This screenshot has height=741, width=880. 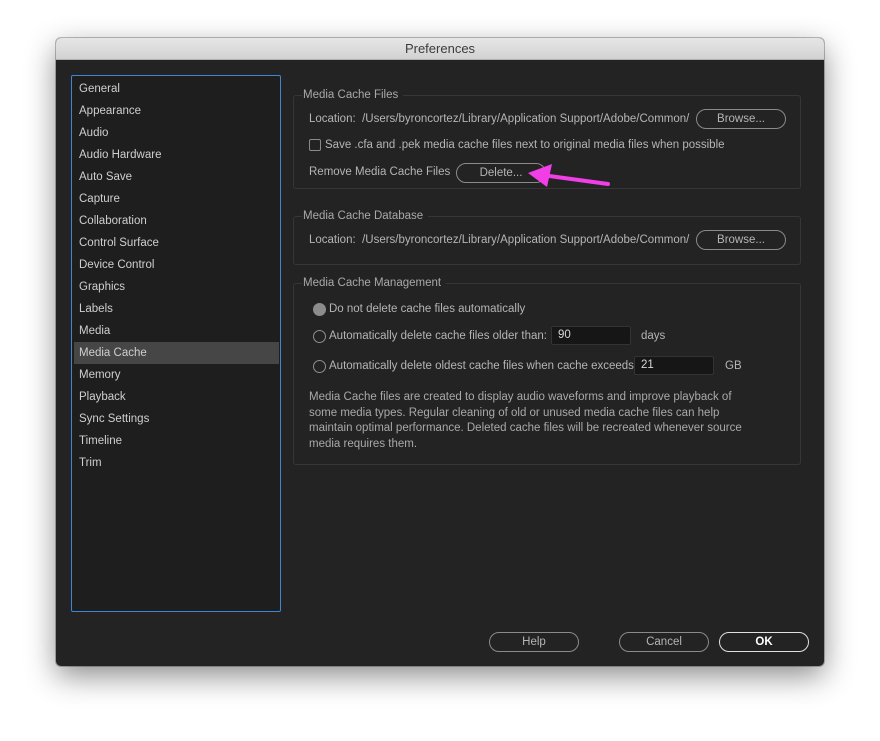 What do you see at coordinates (176, 221) in the screenshot?
I see `sidebar-item-collaboration: Collaboration` at bounding box center [176, 221].